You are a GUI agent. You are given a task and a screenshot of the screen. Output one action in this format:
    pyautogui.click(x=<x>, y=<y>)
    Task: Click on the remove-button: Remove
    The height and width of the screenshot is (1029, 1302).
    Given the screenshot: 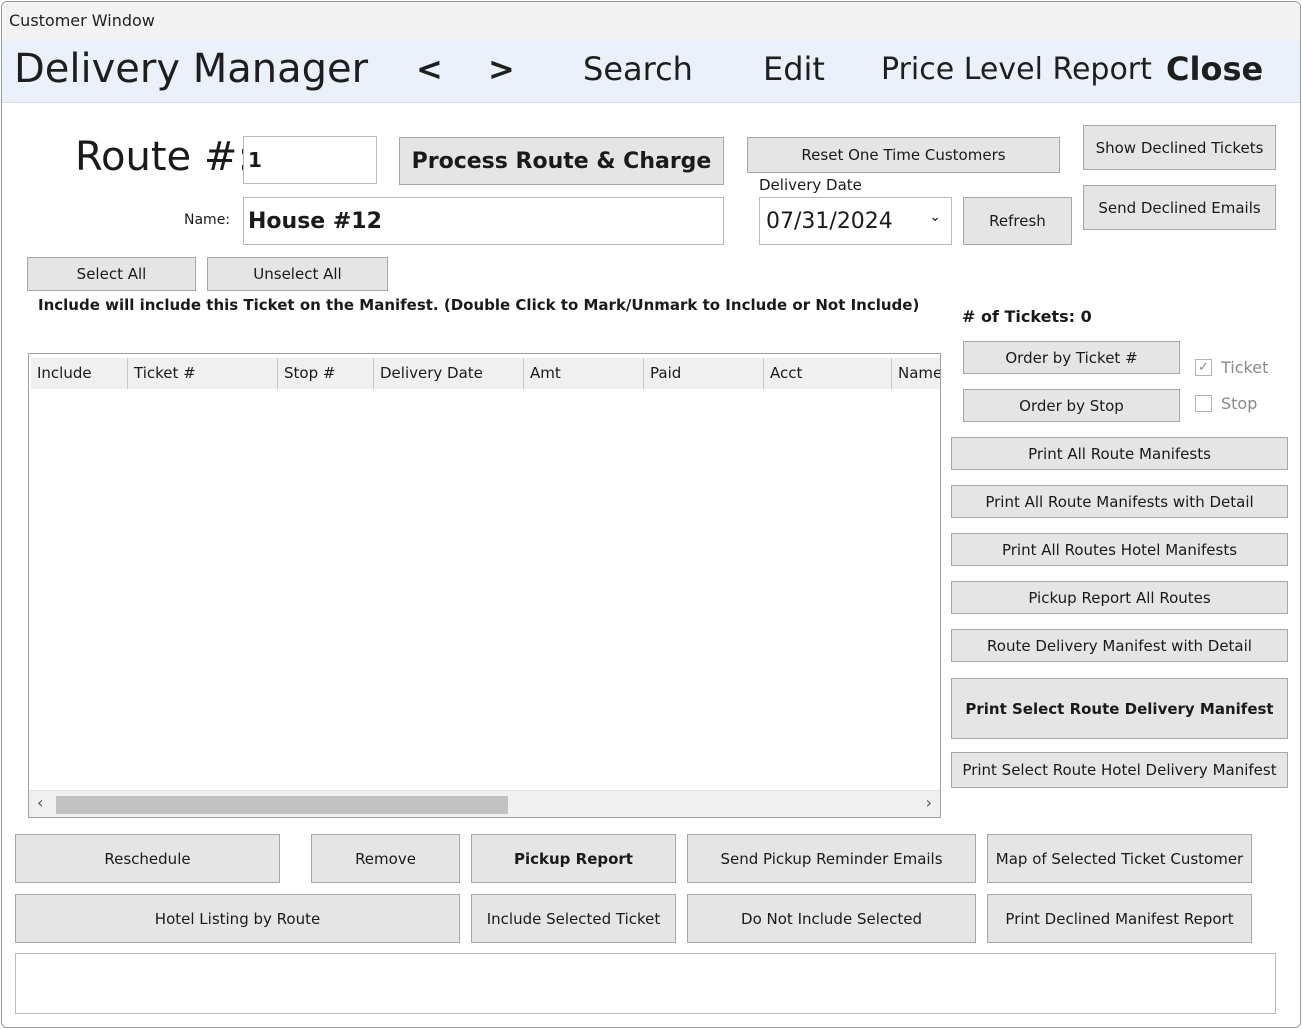 What is the action you would take?
    pyautogui.click(x=385, y=858)
    